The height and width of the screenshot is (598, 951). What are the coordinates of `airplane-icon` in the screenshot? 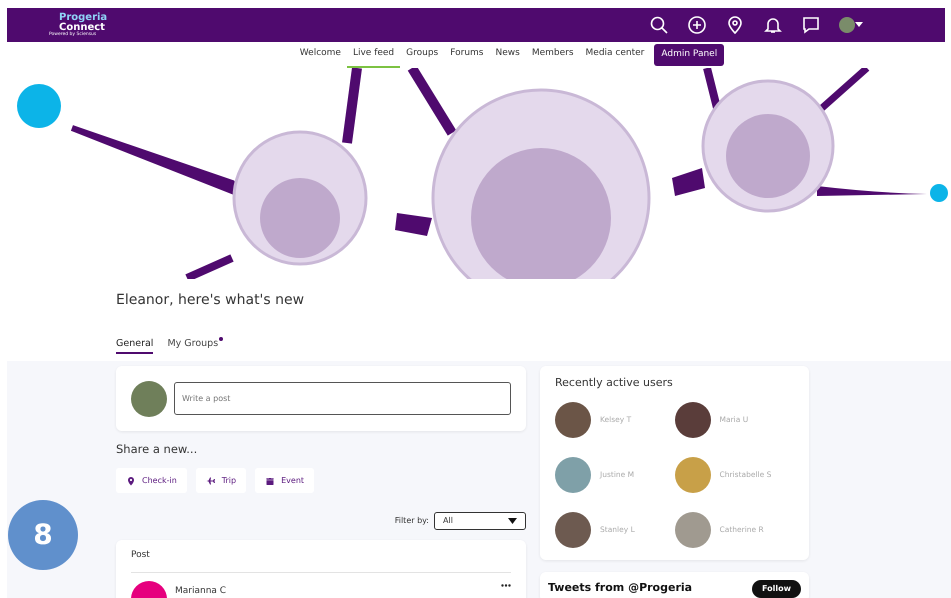 It's located at (211, 481).